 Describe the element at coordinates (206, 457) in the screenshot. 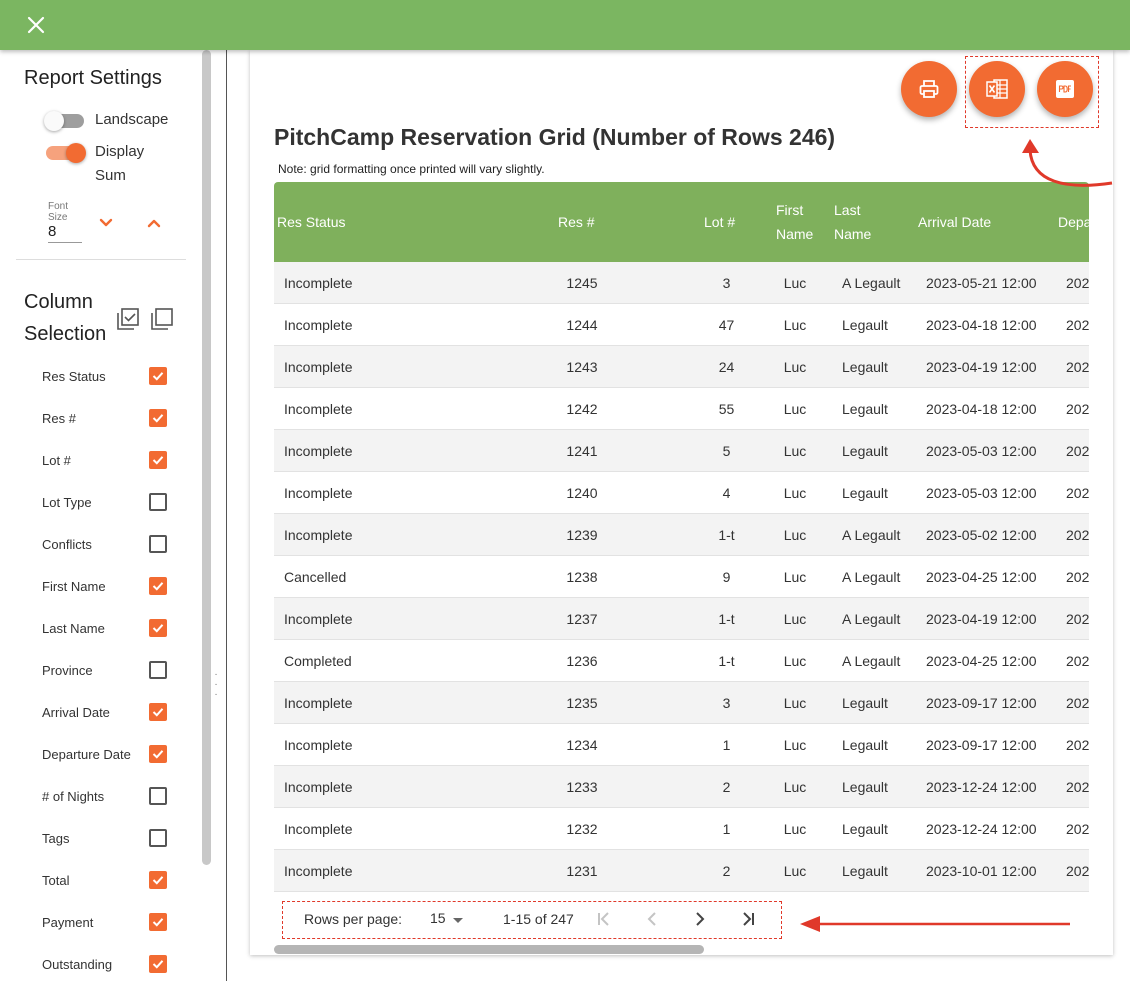

I see `sidebar-scrollbar` at that location.